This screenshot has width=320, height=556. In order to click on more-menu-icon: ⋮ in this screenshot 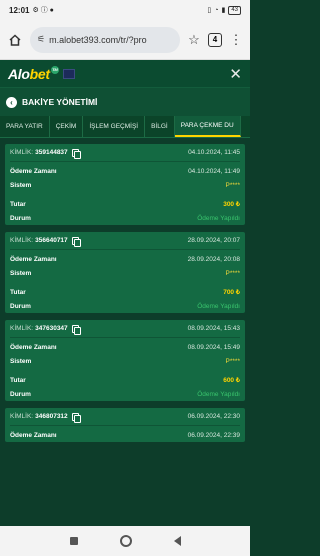, I will do `click(236, 40)`.